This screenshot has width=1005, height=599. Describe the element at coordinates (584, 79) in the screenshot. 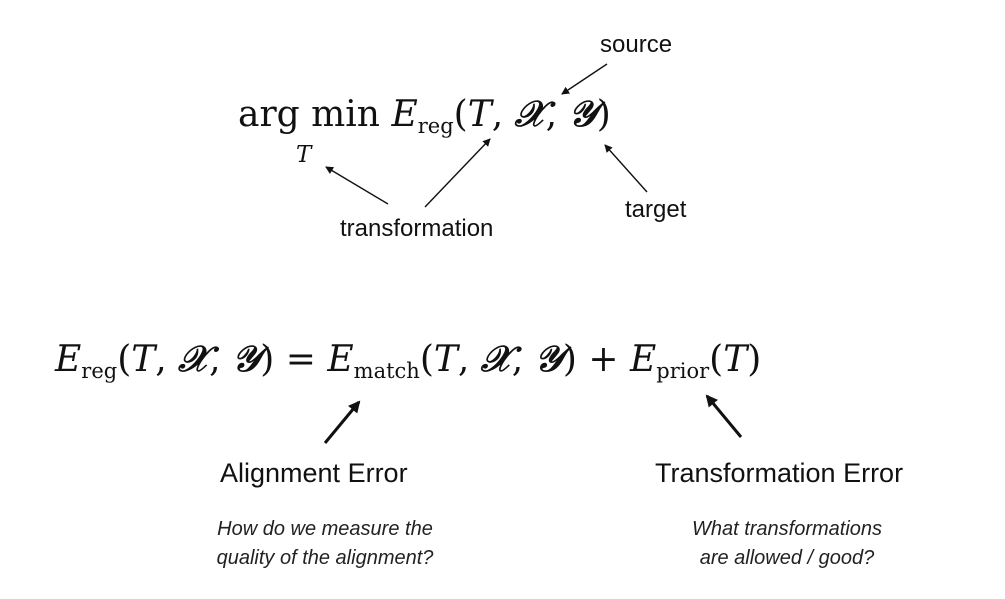

I see `source-arrow` at that location.